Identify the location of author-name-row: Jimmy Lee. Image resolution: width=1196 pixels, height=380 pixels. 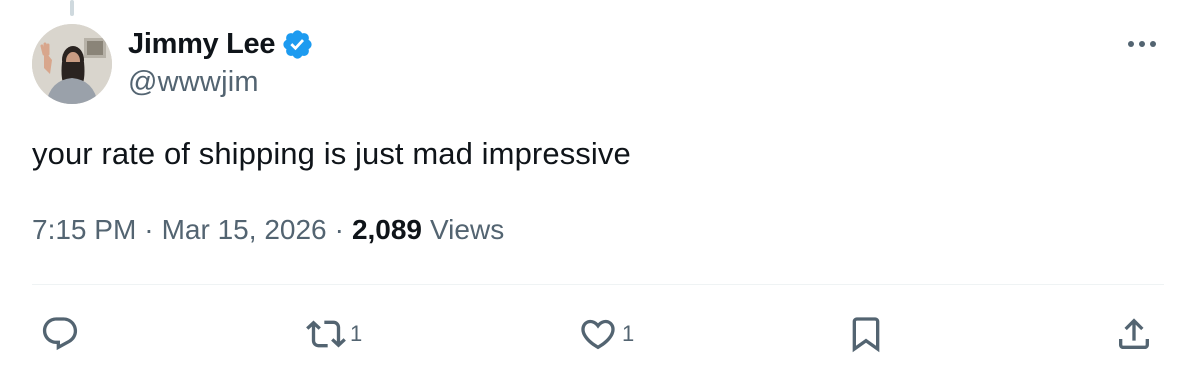
(221, 44).